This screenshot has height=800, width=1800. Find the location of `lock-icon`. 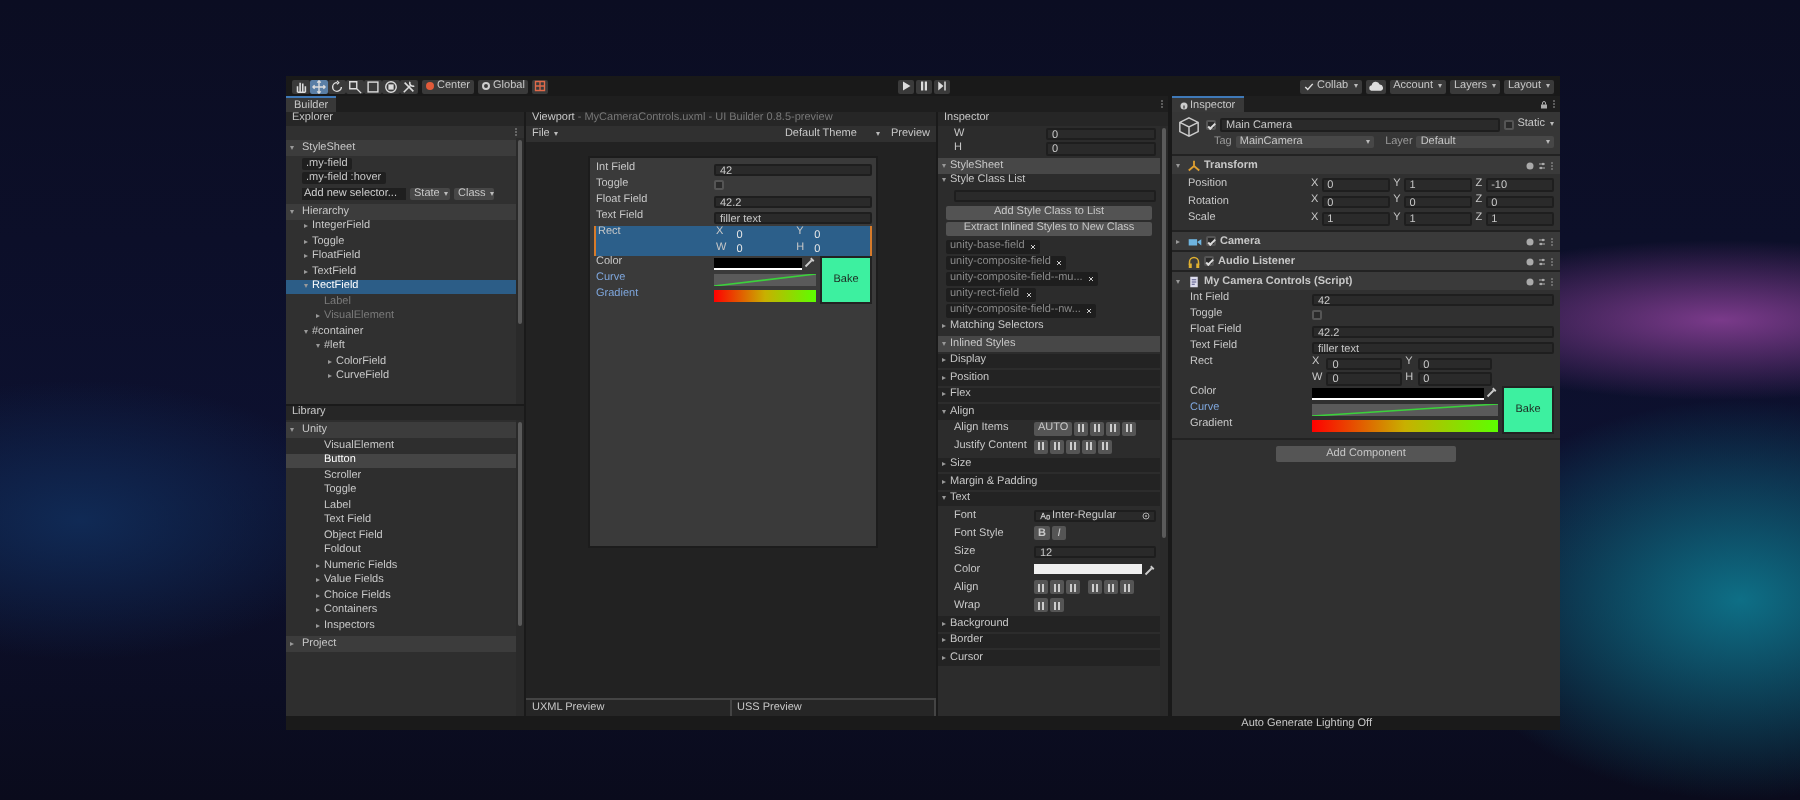

lock-icon is located at coordinates (1544, 104).